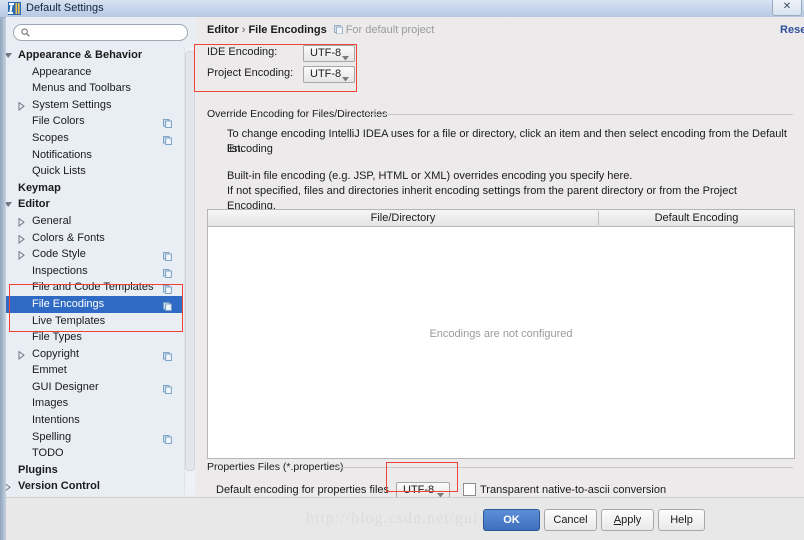 Image resolution: width=804 pixels, height=540 pixels. Describe the element at coordinates (94, 155) in the screenshot. I see `sidebar-item-notifications: Notifications` at that location.